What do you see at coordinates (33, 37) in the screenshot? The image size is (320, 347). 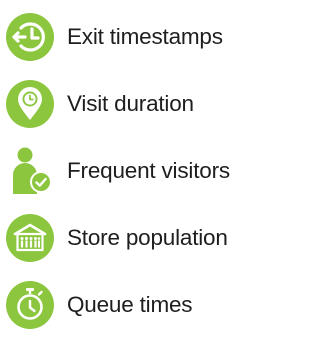 I see `exit-clock-icon` at bounding box center [33, 37].